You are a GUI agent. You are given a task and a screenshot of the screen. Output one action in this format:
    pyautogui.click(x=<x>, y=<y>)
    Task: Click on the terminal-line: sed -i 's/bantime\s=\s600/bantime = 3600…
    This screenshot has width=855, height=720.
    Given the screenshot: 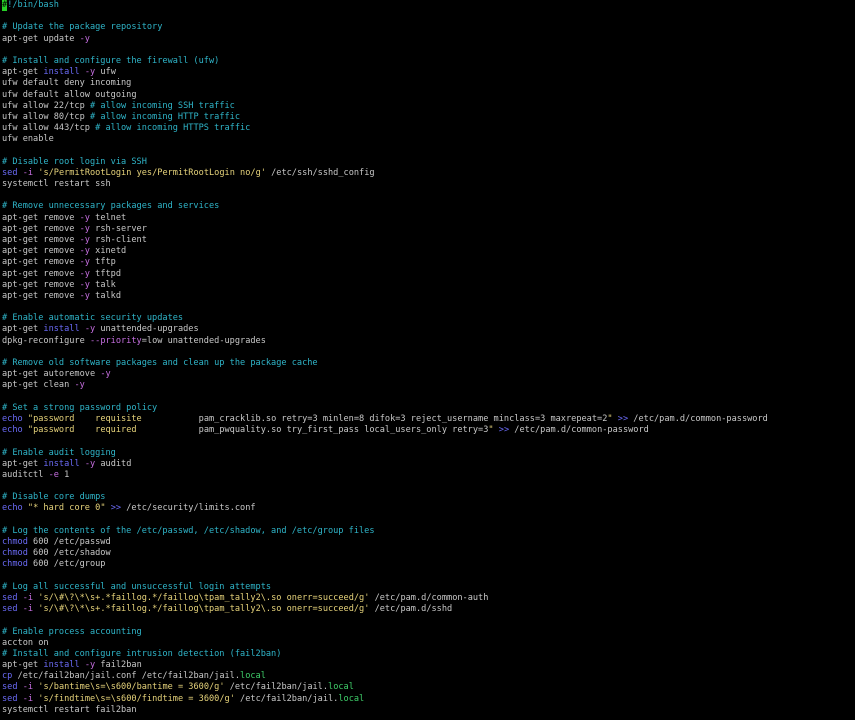 What is the action you would take?
    pyautogui.click(x=428, y=687)
    